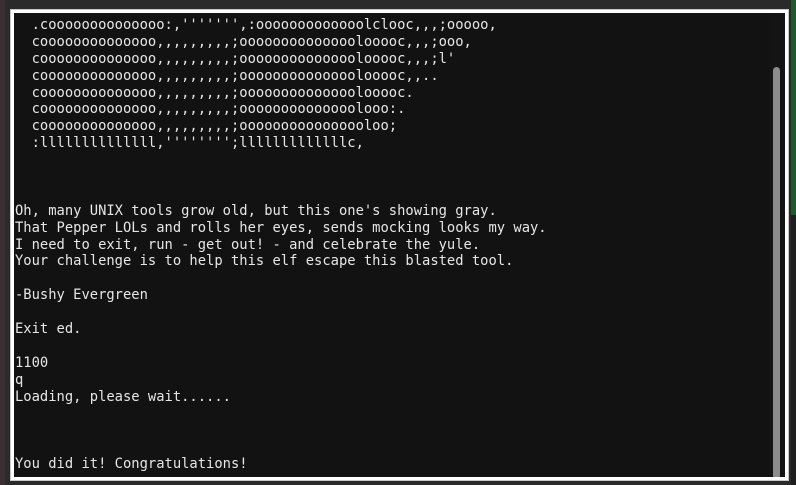  I want to click on terminal-line: You did it! Congratulations!, so click(131, 464).